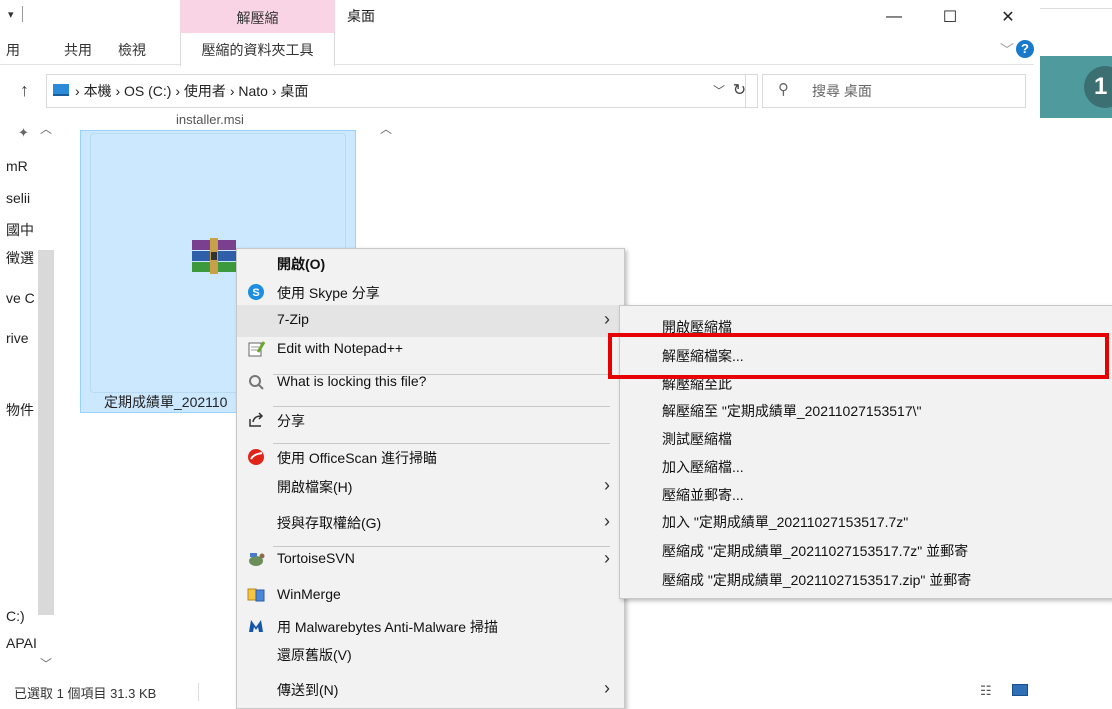 The width and height of the screenshot is (1112, 709). Describe the element at coordinates (20, 298) in the screenshot. I see `nav-item: ve C` at that location.